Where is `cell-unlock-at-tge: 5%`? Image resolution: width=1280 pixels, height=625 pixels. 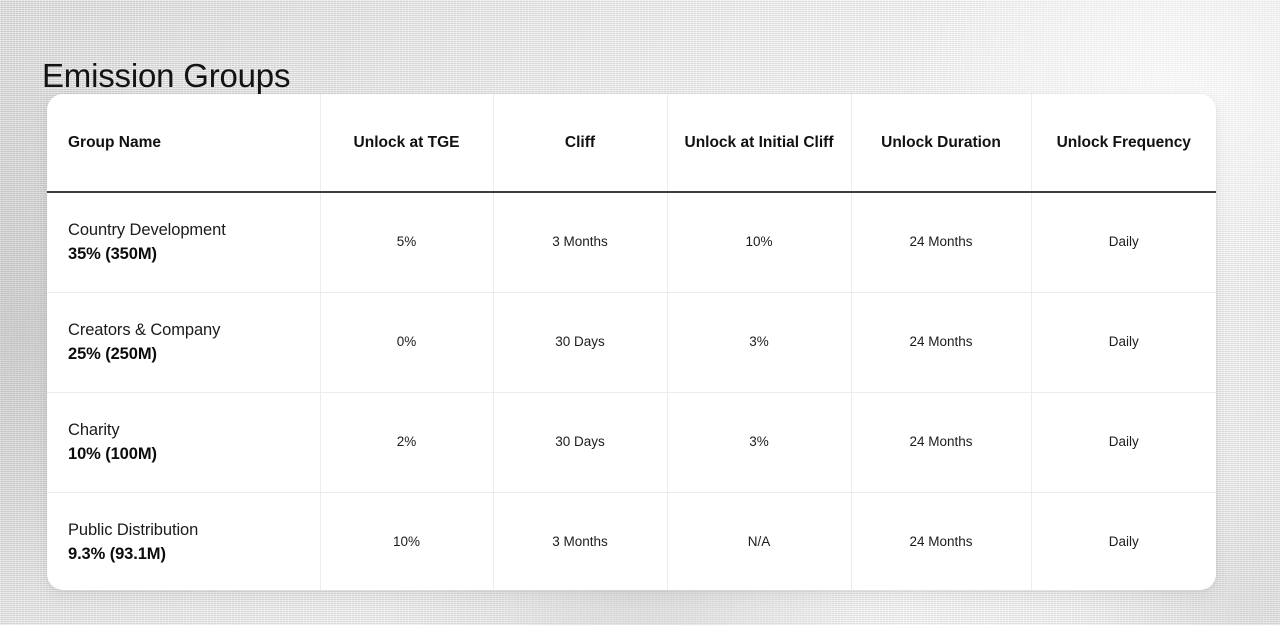 cell-unlock-at-tge: 5% is located at coordinates (407, 242).